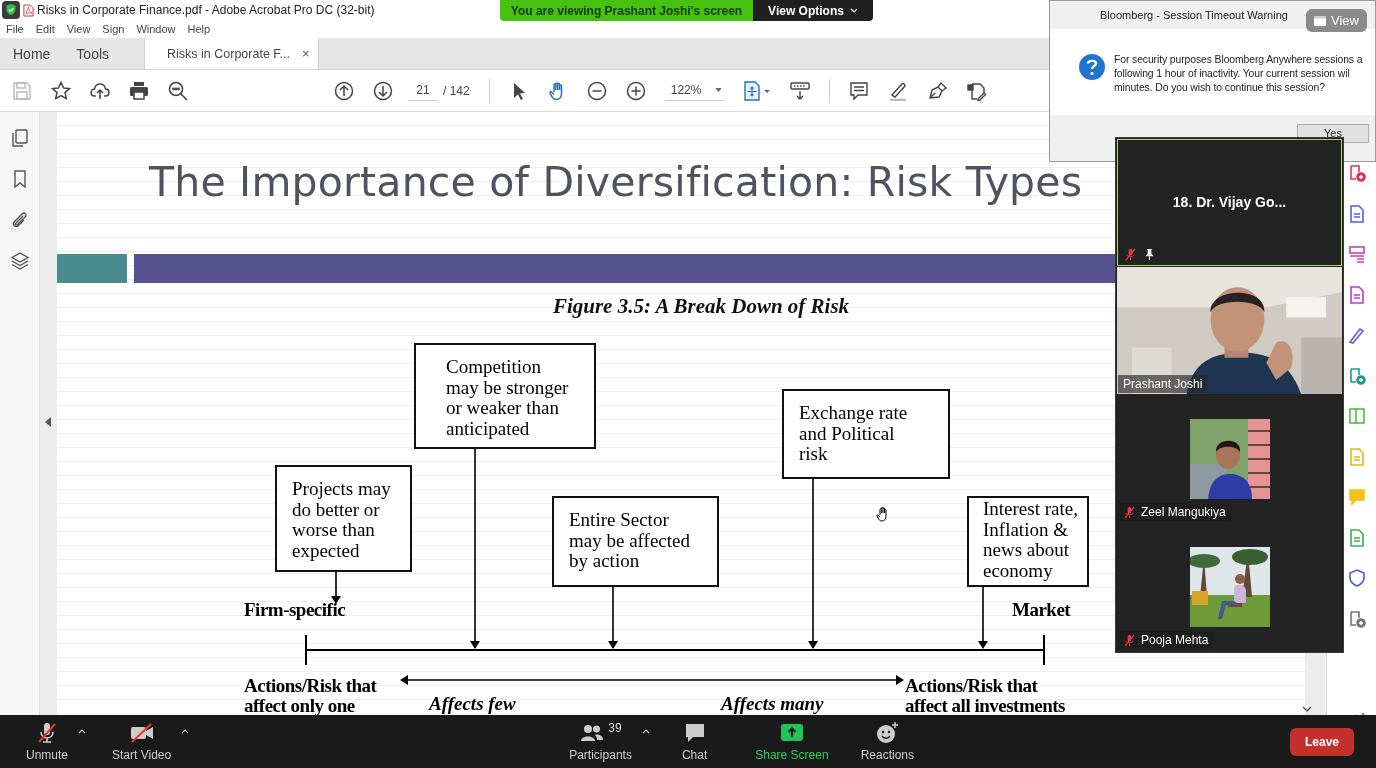 The image size is (1376, 768). What do you see at coordinates (505, 396) in the screenshot?
I see `diagram-box: Competition may be stronger or weaker than anticipated` at bounding box center [505, 396].